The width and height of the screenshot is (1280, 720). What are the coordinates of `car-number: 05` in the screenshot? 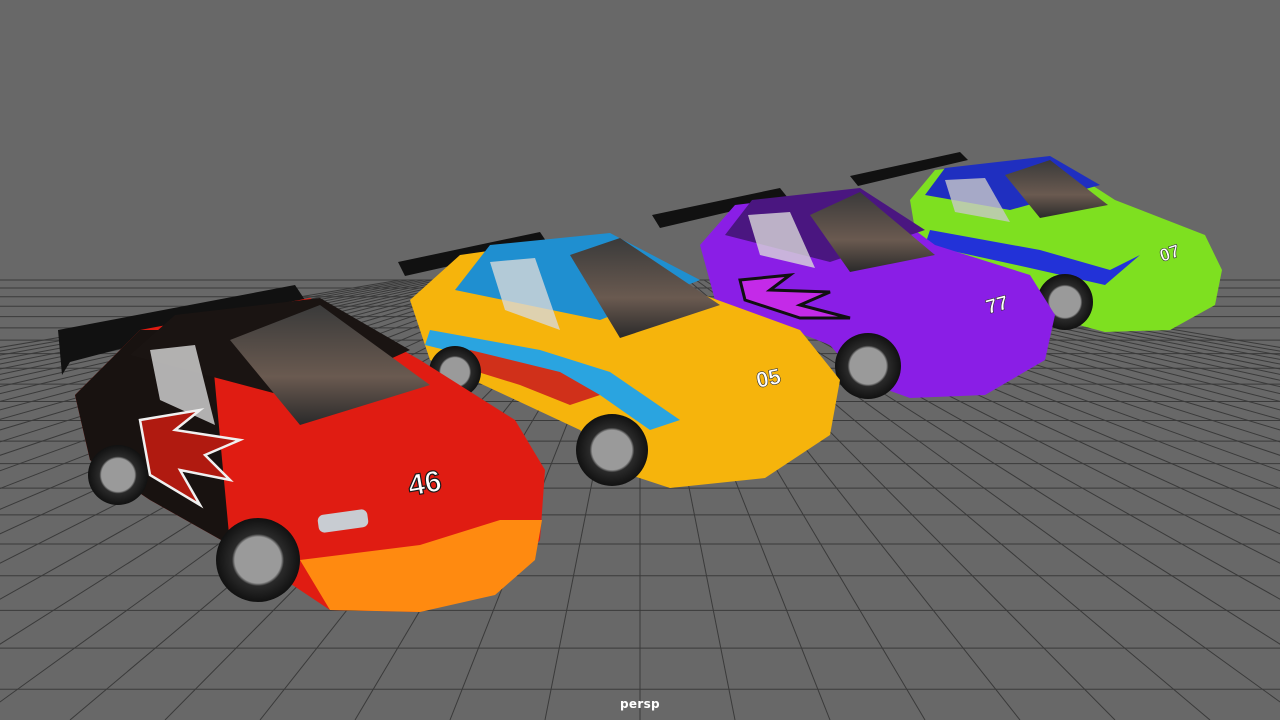 It's located at (768, 378).